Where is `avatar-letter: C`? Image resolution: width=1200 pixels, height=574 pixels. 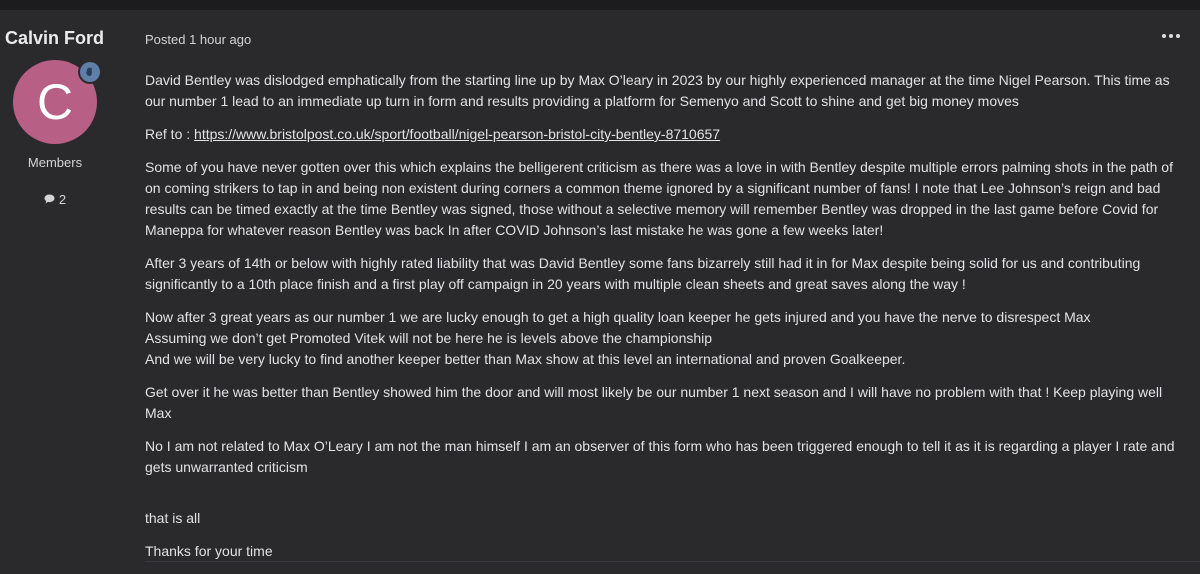 avatar-letter: C is located at coordinates (55, 102).